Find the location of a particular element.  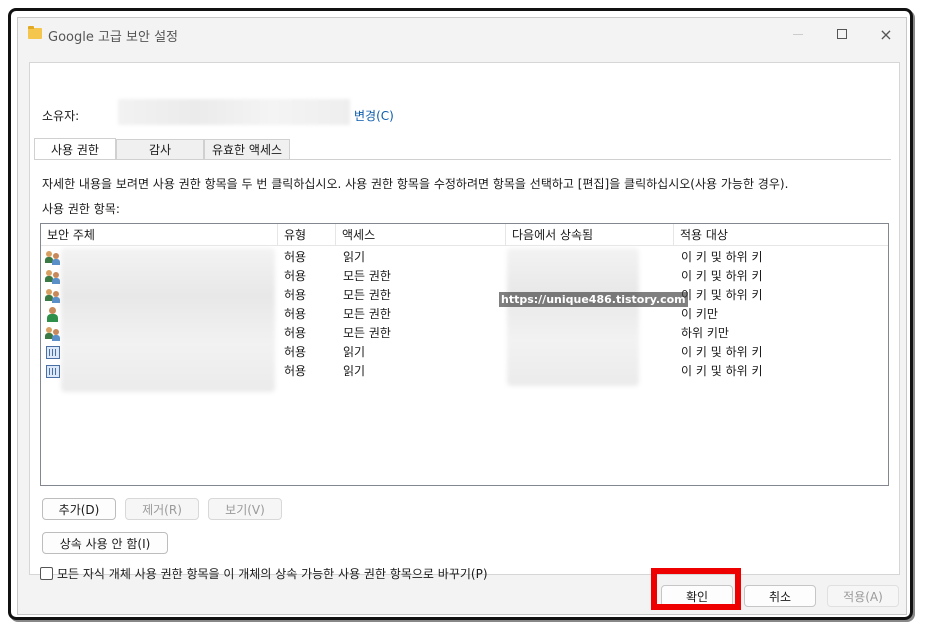

close-button: × is located at coordinates (886, 34).